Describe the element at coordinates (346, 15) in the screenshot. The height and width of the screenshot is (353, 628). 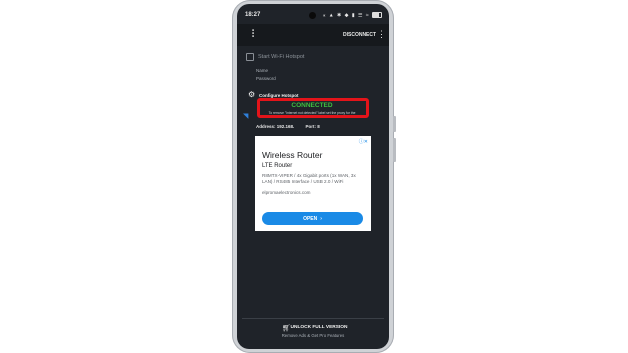
I see `status-indicators: ⁎ ▲ ✱ ◆ ▮ ☰ ≈` at that location.